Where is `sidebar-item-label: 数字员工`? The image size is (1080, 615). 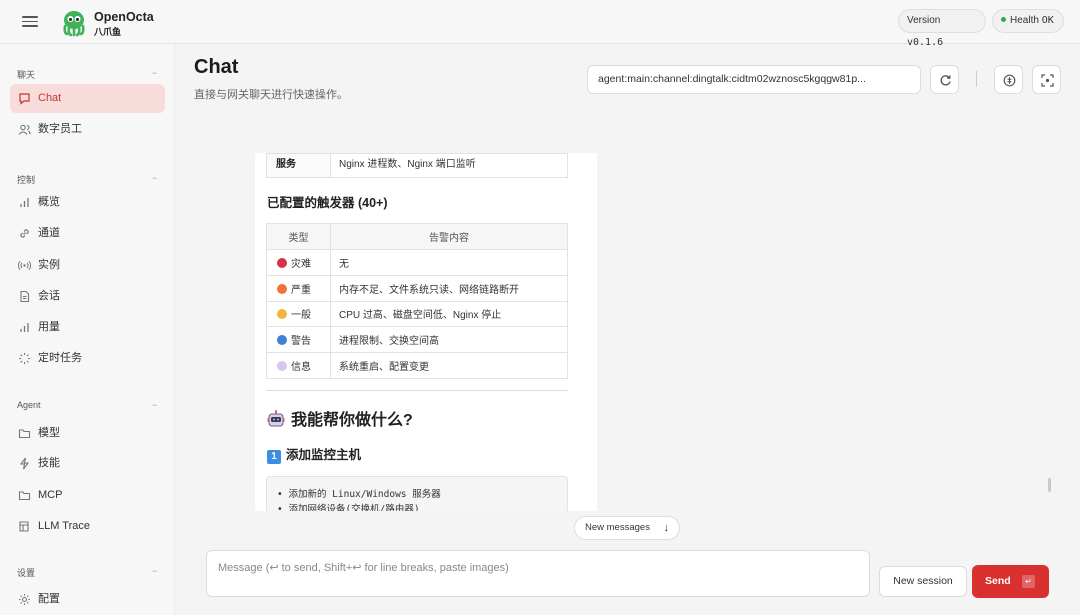
sidebar-item-label: 数字员工 is located at coordinates (60, 129).